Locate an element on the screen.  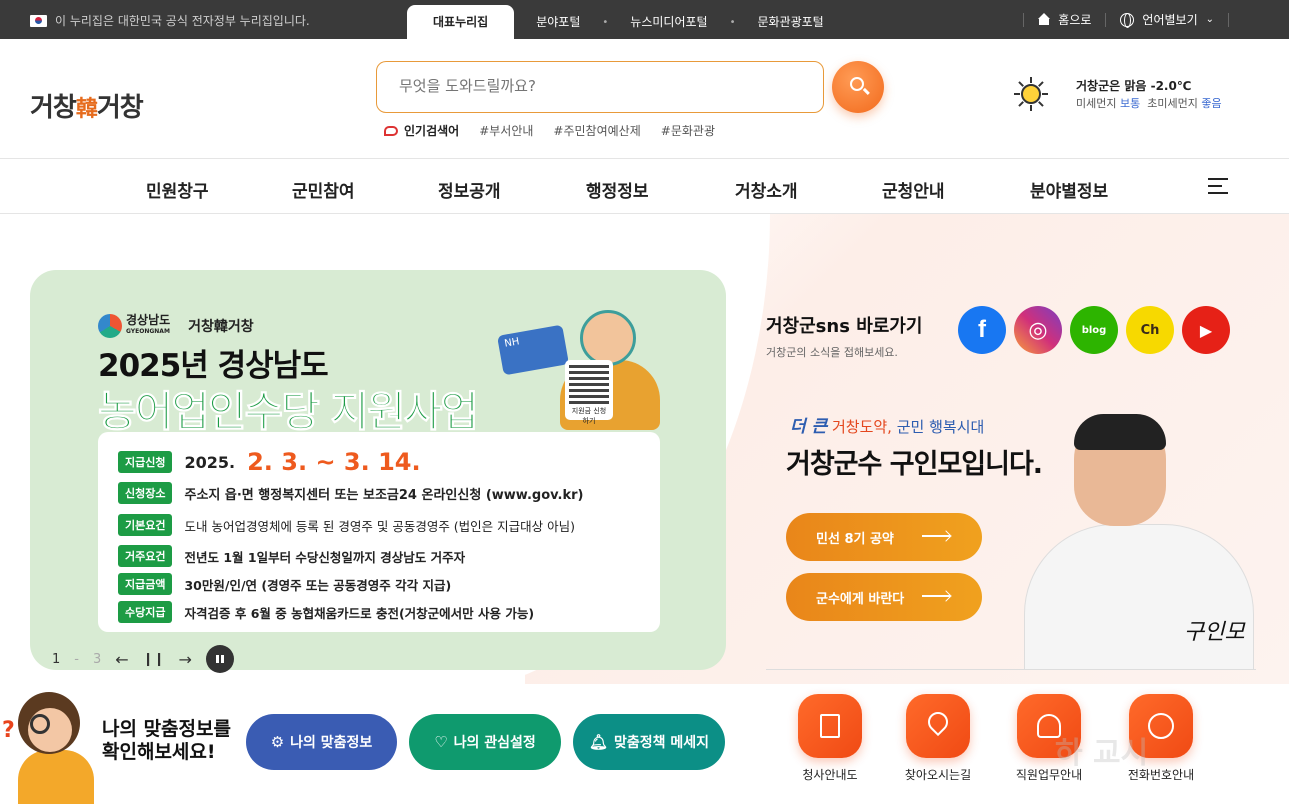
tab-field-portal: 분야포털 is located at coordinates (558, 22).